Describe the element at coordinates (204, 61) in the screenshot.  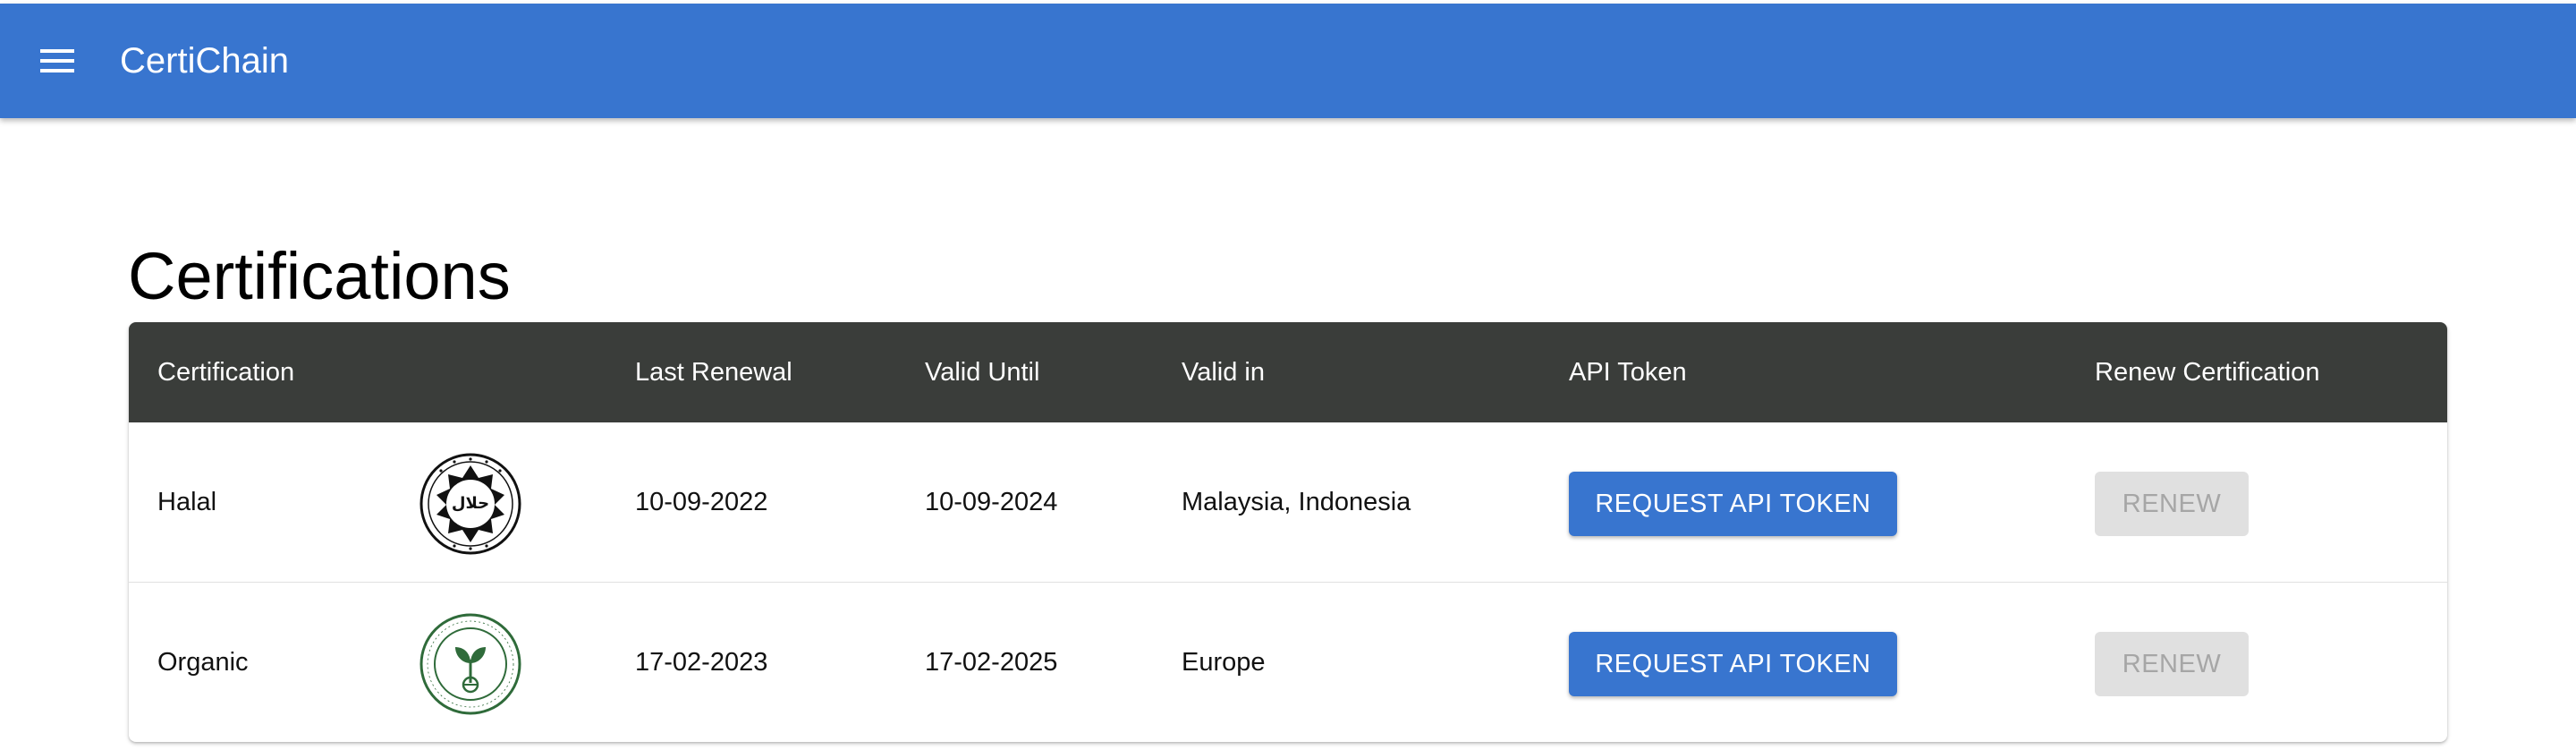
I see `app-title: CertiChain` at that location.